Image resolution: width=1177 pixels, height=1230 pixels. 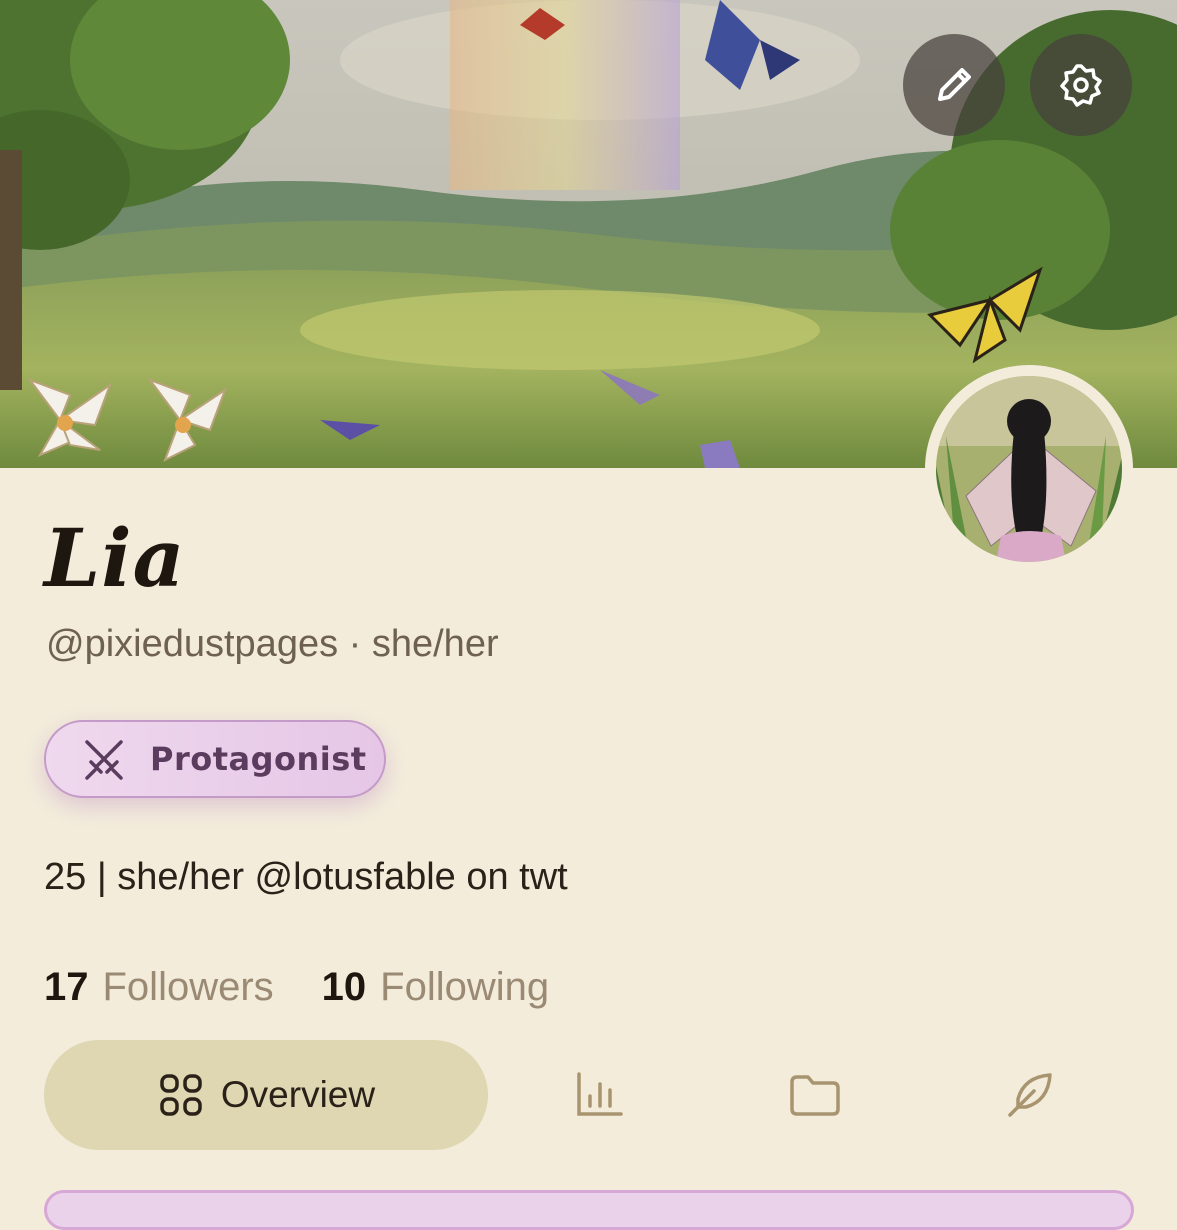 I want to click on gear-icon, so click(x=1081, y=85).